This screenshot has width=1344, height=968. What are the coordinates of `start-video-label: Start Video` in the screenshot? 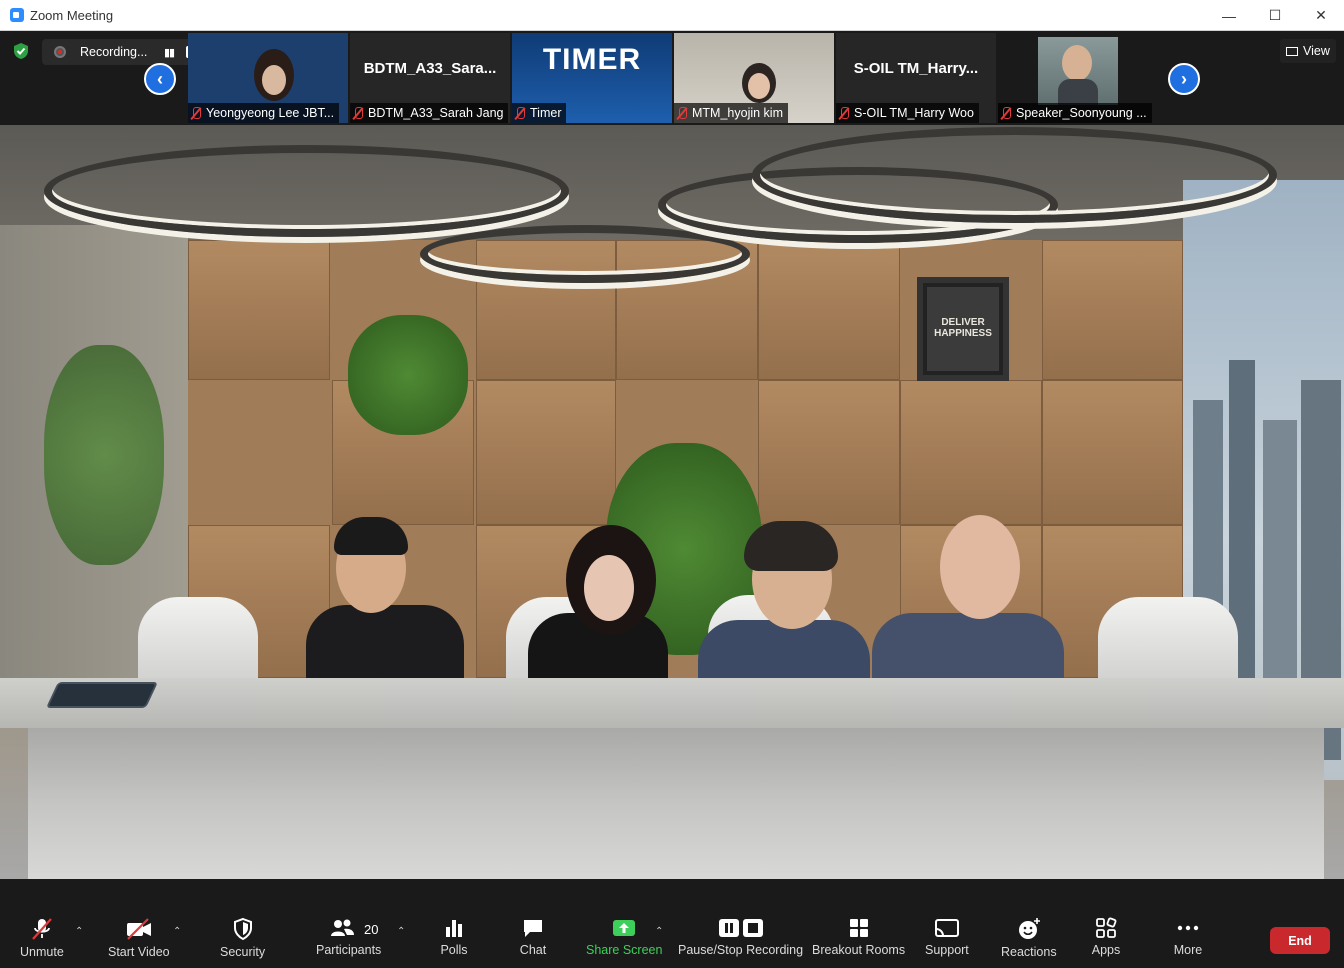 It's located at (139, 952).